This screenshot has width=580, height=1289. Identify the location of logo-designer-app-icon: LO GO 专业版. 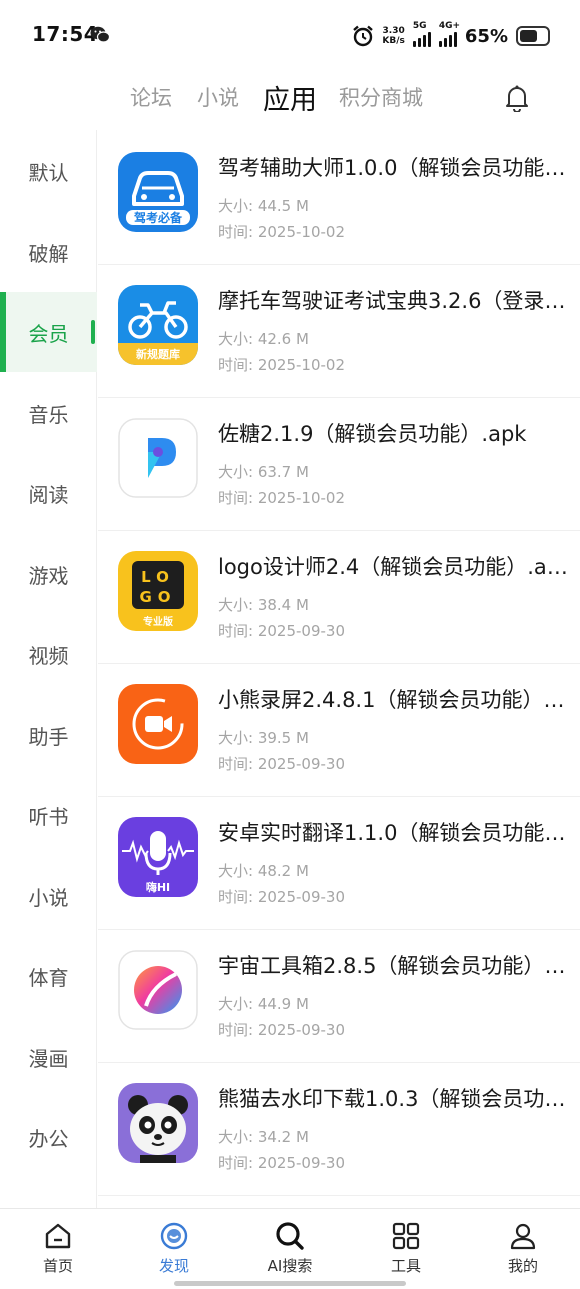
(158, 591).